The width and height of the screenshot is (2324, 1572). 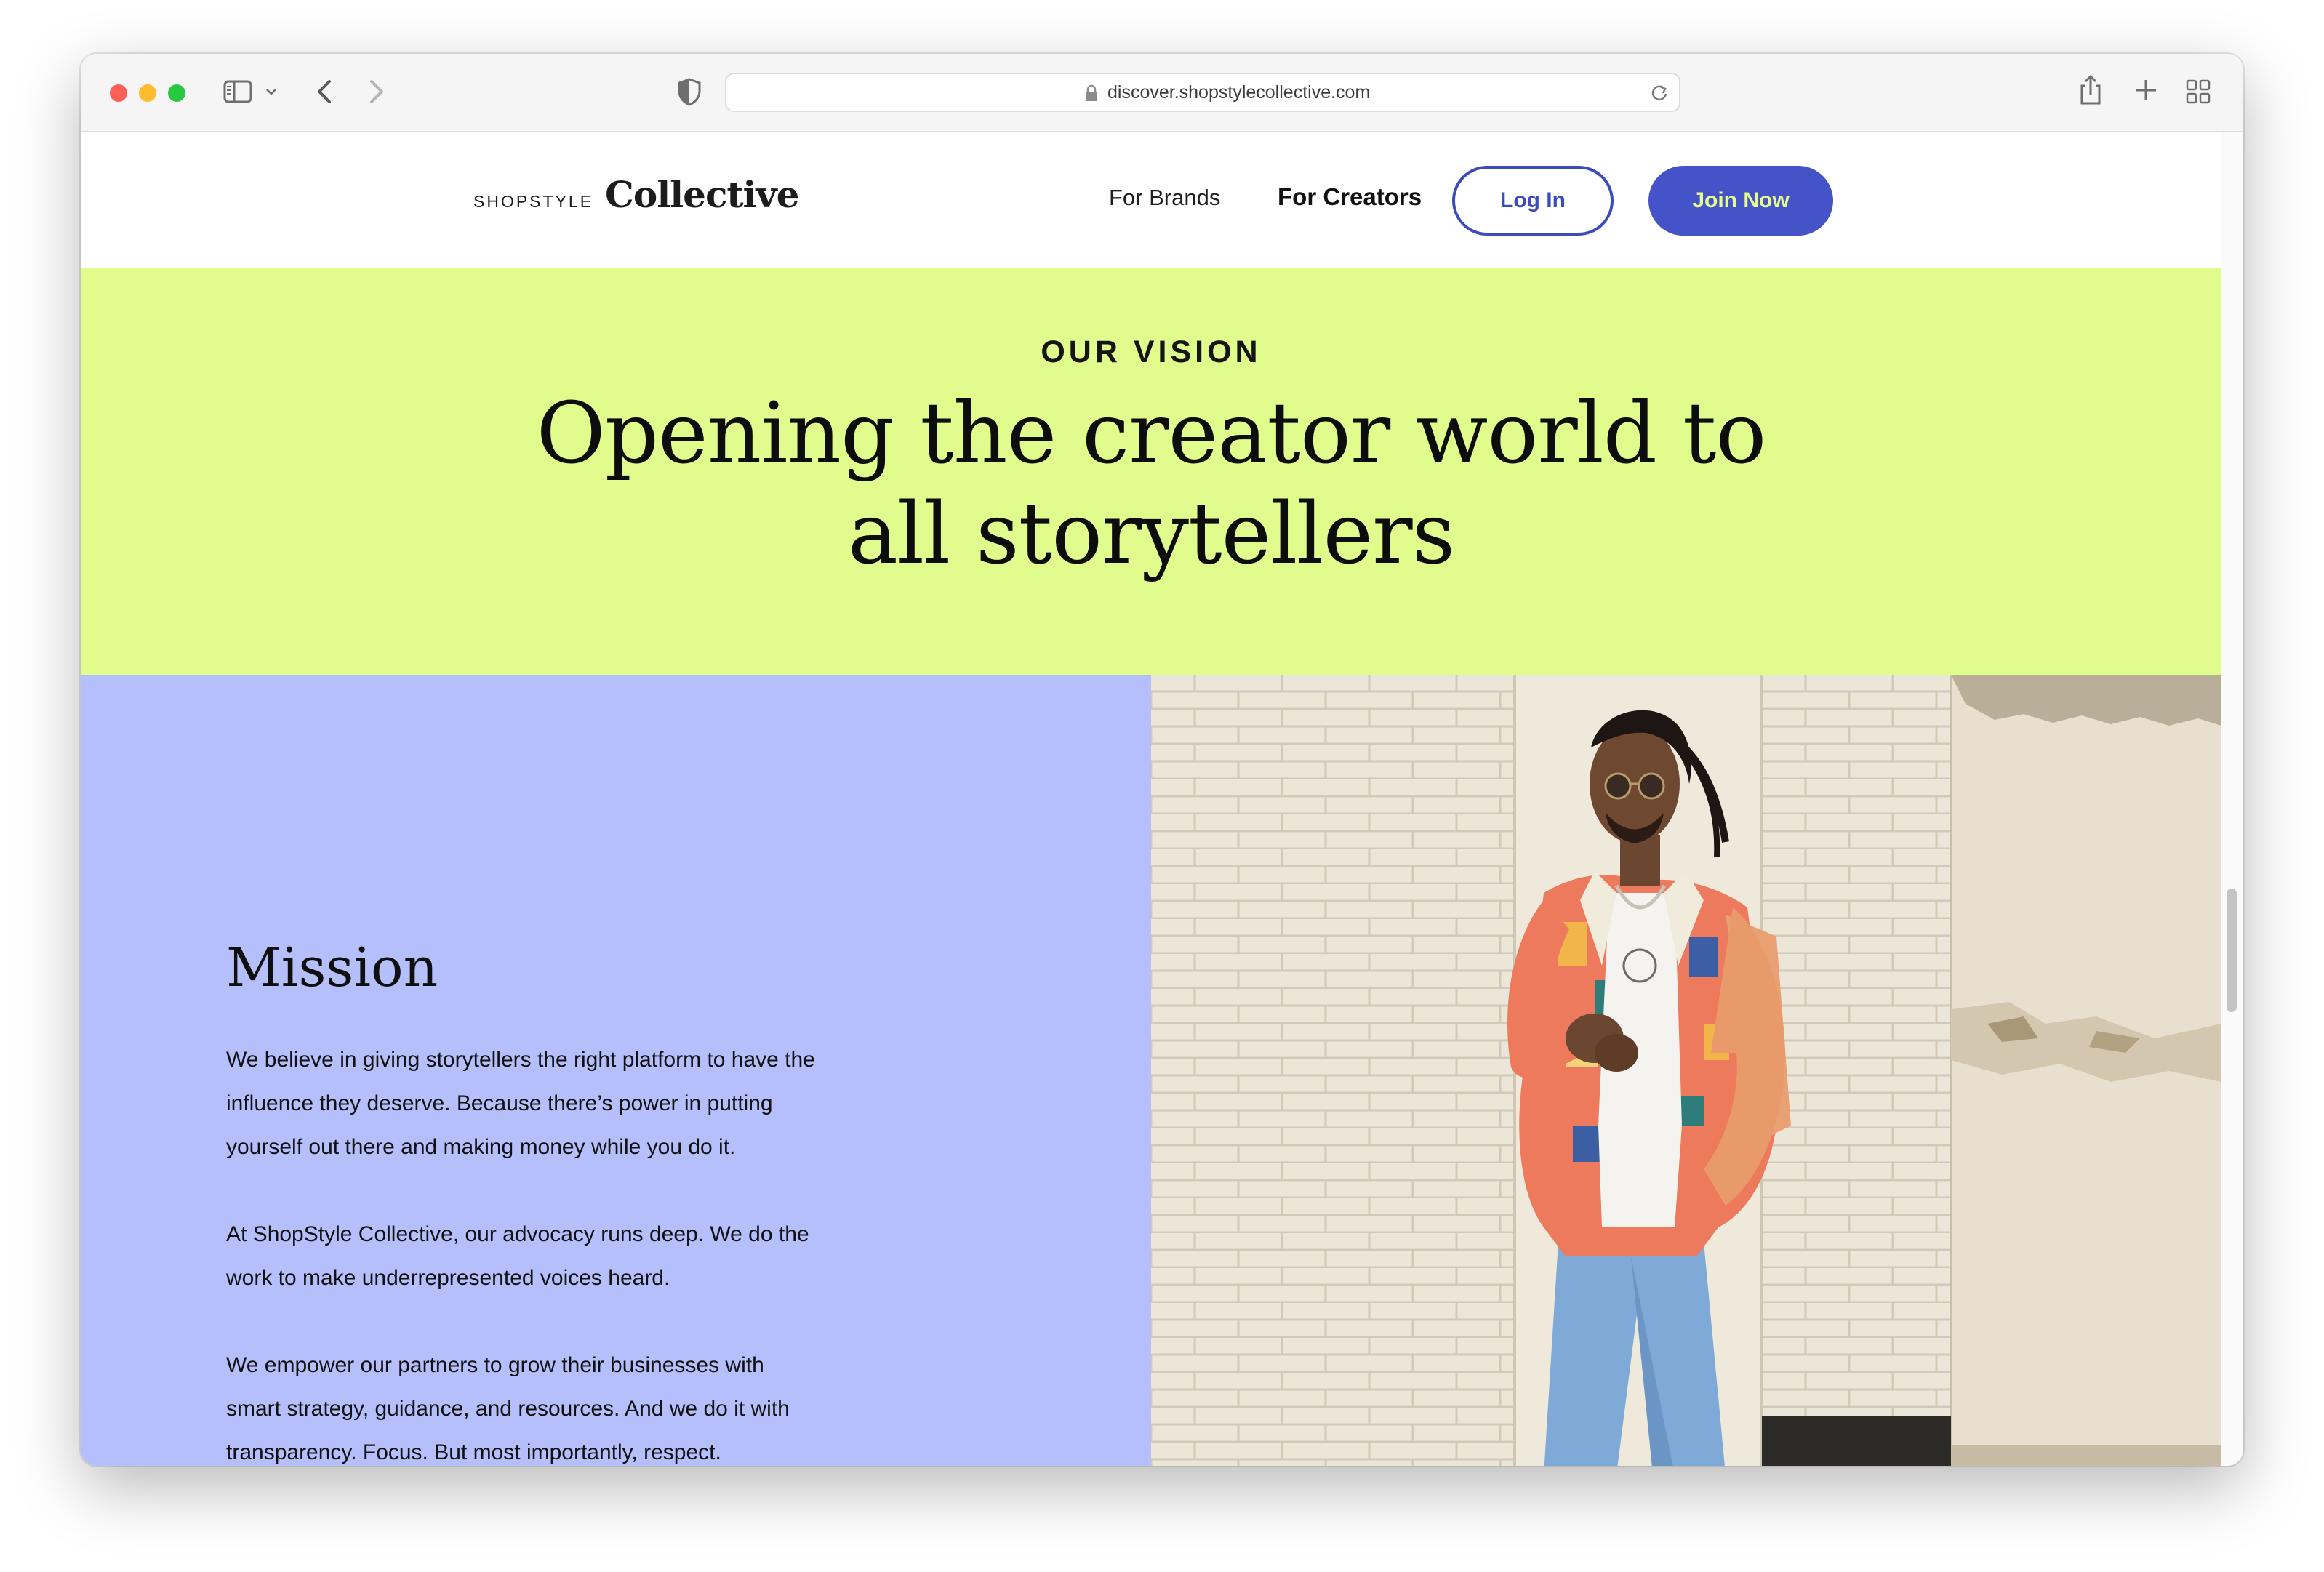 I want to click on vision-title-line-1: Opening the creator world to, so click(x=1151, y=434).